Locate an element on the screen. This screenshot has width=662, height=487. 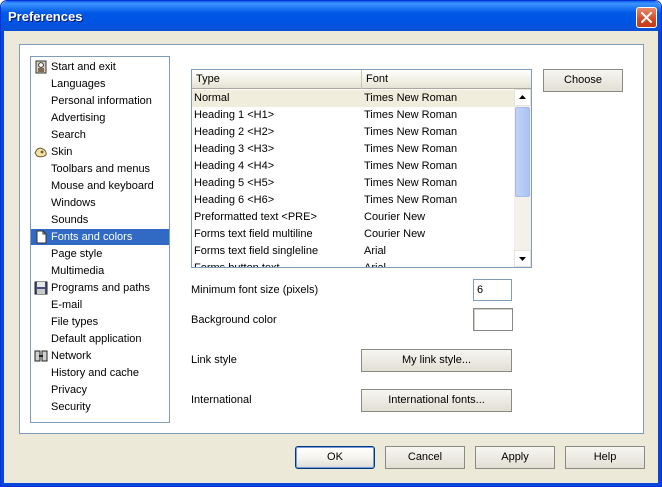
sidebar-item-label: Search is located at coordinates (68, 135).